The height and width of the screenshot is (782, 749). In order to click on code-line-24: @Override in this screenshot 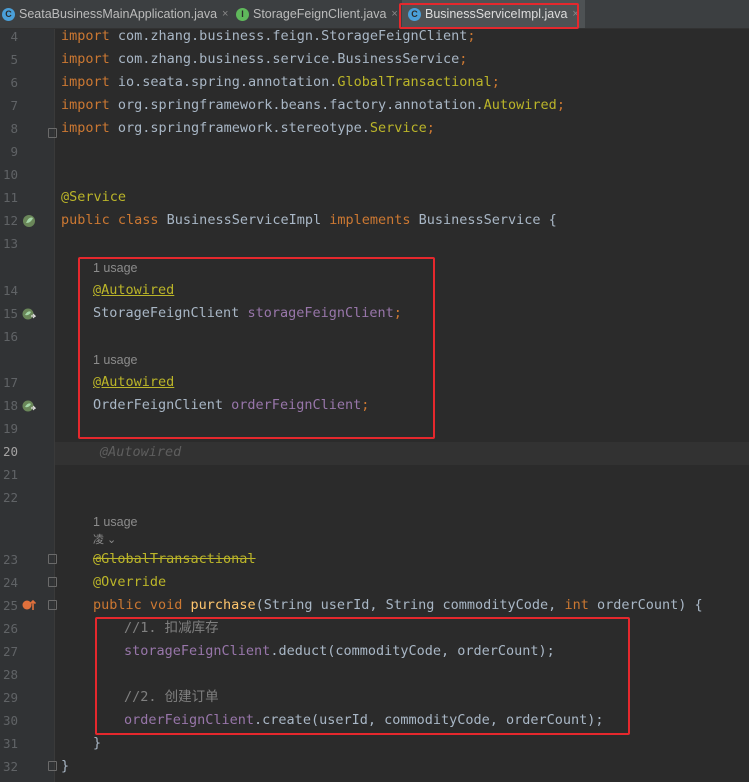, I will do `click(130, 582)`.